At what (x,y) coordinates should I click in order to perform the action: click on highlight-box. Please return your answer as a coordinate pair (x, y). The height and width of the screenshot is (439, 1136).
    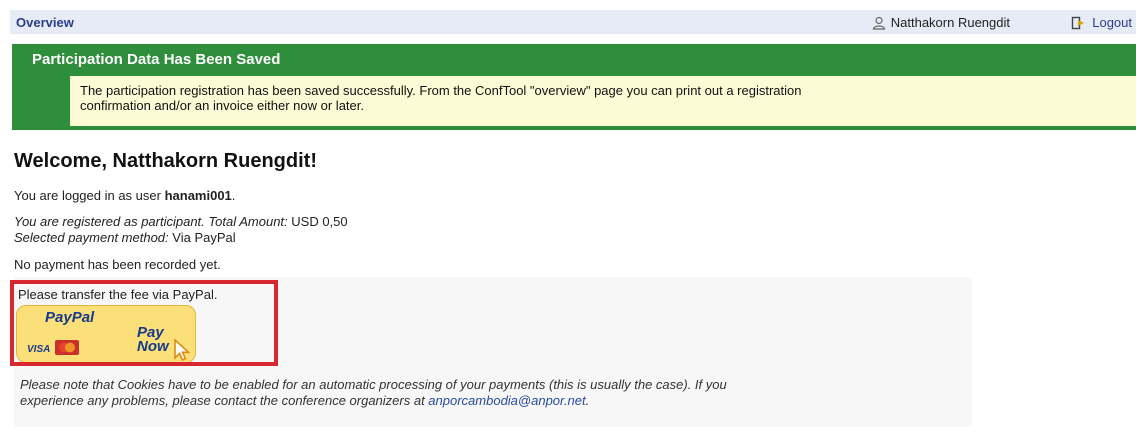
    Looking at the image, I should click on (144, 323).